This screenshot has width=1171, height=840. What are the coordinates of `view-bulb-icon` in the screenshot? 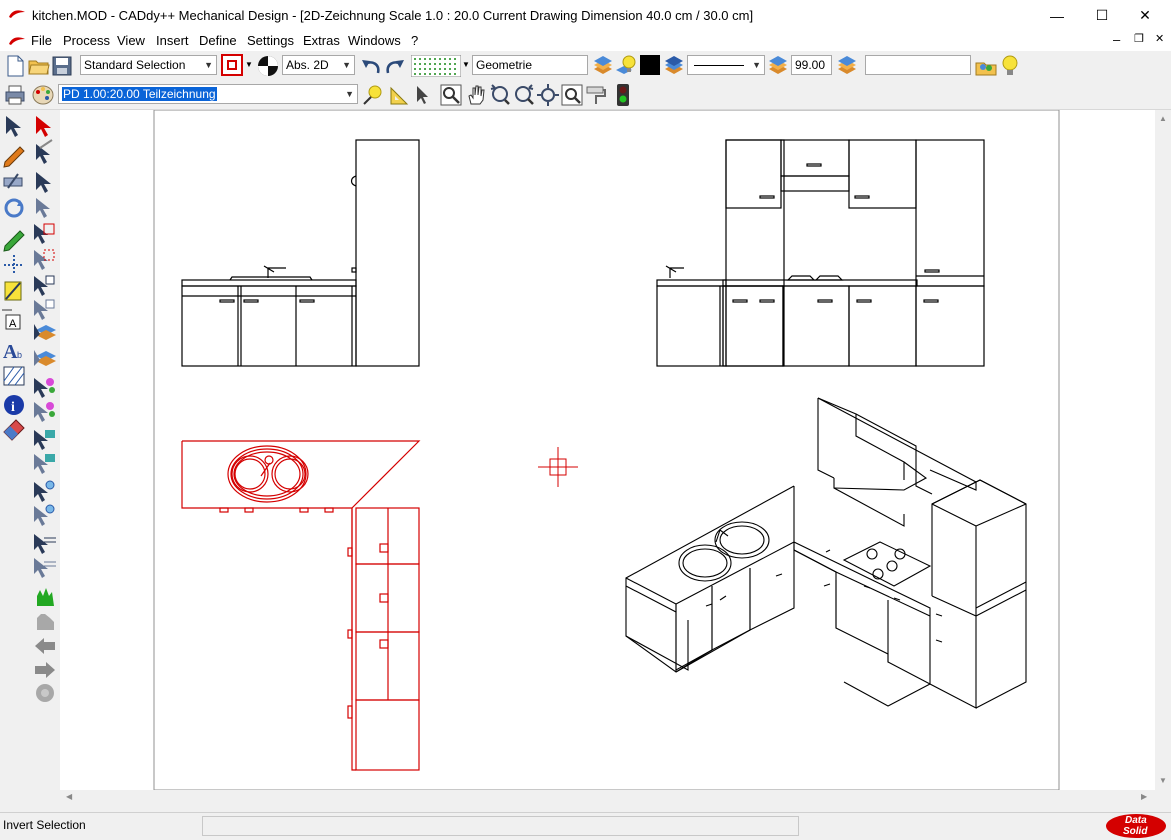 It's located at (373, 95).